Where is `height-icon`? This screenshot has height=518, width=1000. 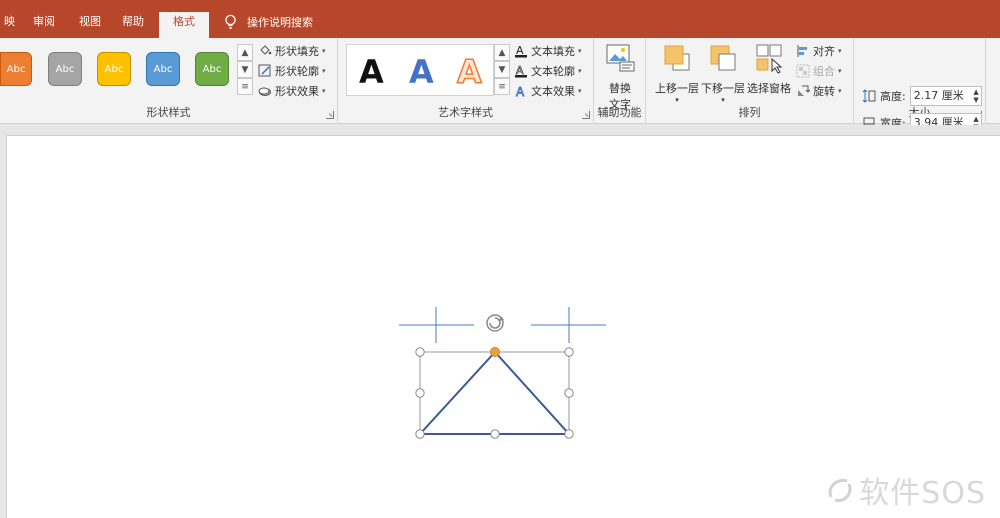 height-icon is located at coordinates (869, 96).